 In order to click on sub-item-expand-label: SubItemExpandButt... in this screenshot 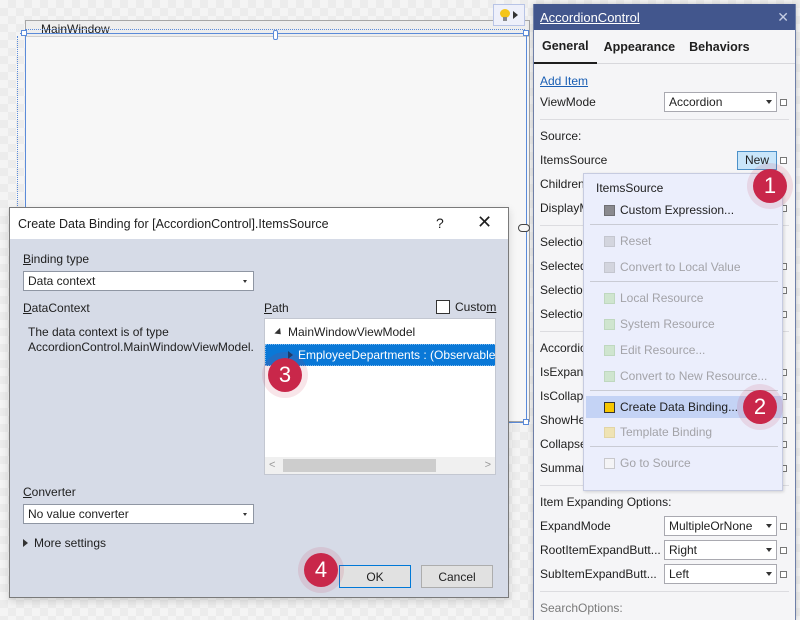, I will do `click(598, 574)`.